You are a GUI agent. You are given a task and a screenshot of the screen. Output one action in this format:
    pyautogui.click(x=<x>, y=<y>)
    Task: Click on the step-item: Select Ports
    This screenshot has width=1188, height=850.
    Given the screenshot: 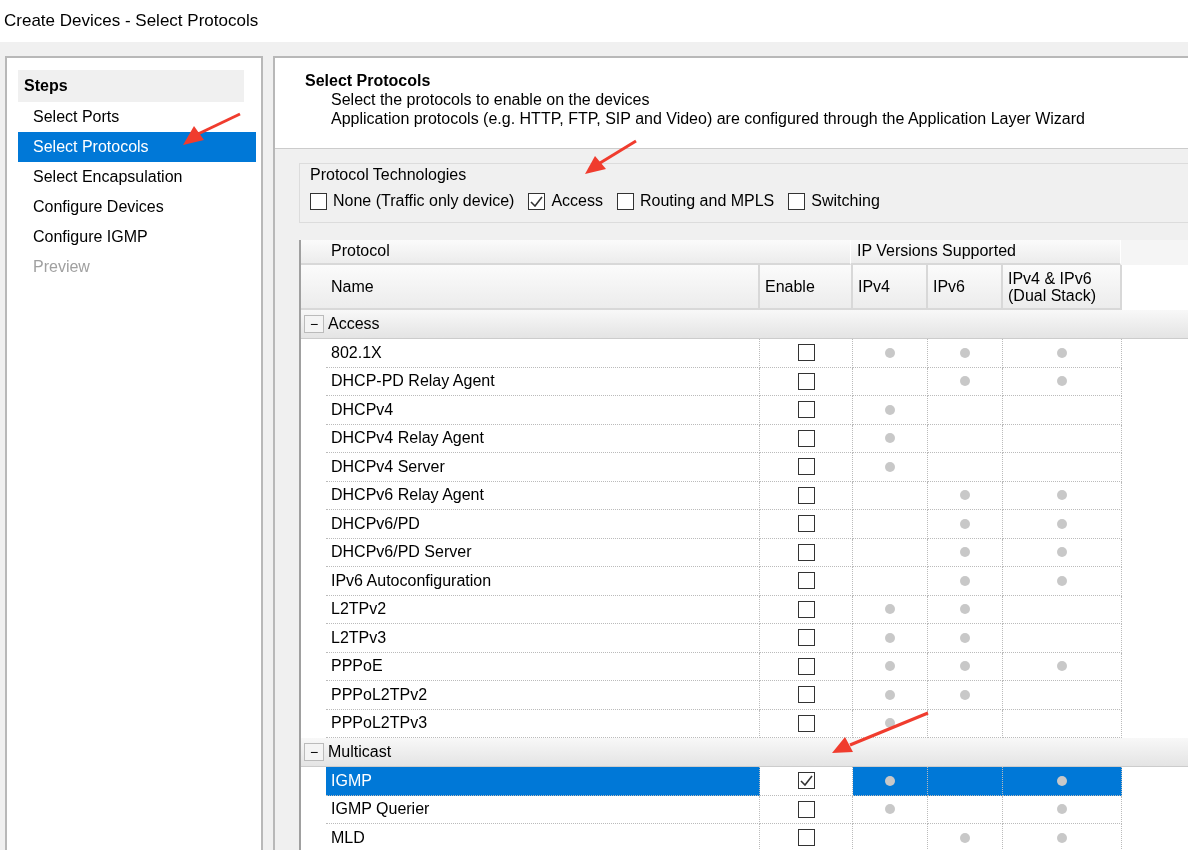 What is the action you would take?
    pyautogui.click(x=137, y=117)
    